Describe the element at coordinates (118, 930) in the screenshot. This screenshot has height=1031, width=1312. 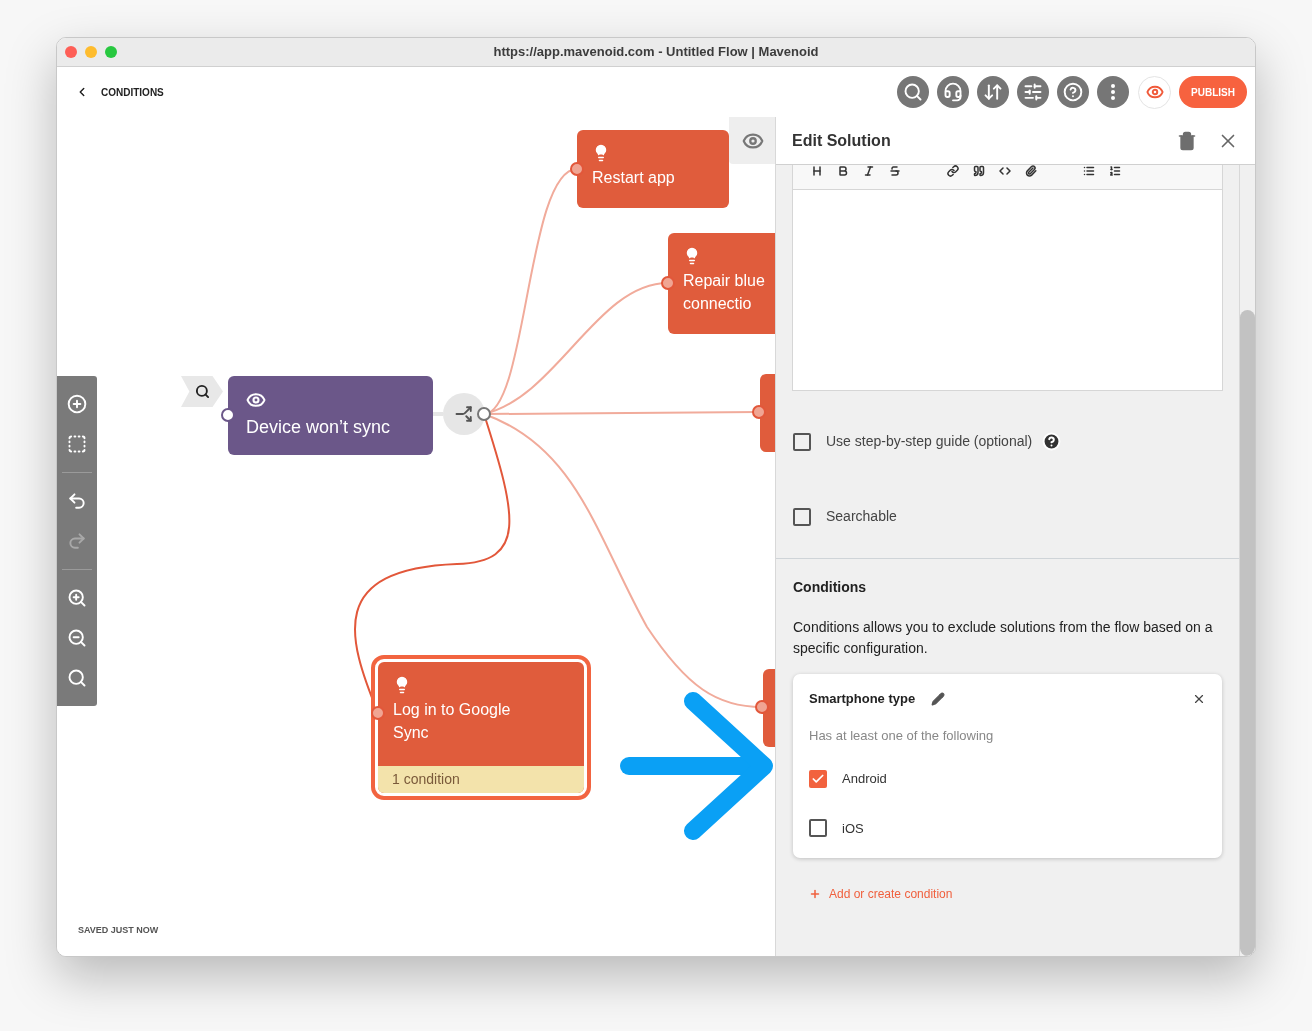
I see `save-status: SAVED JUST NOW` at that location.